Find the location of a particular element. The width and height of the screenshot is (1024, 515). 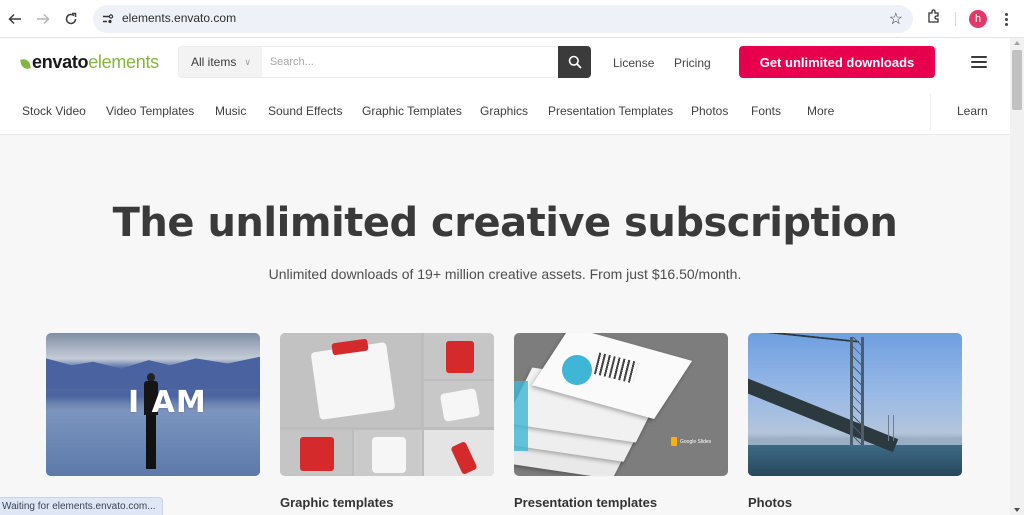

reload-icon is located at coordinates (71, 18).